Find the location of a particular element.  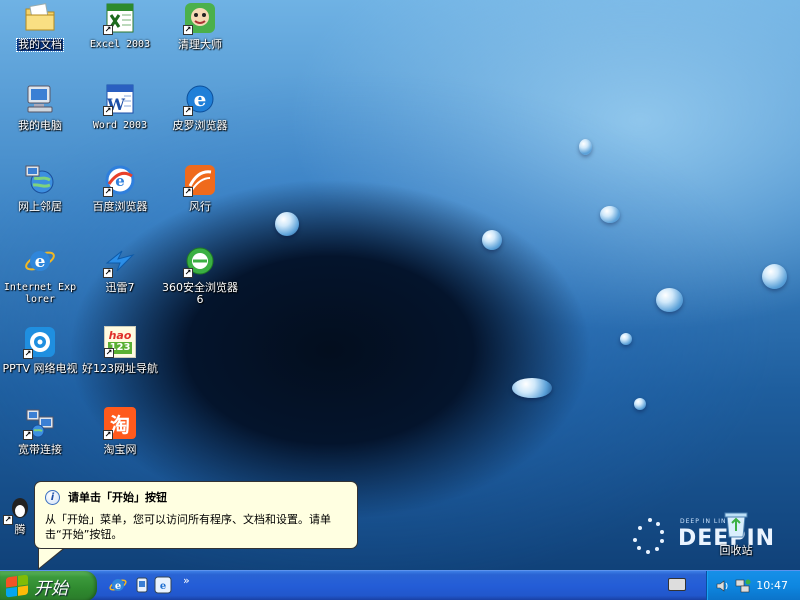

fengxing-icon: ↗ is located at coordinates (199, 180).